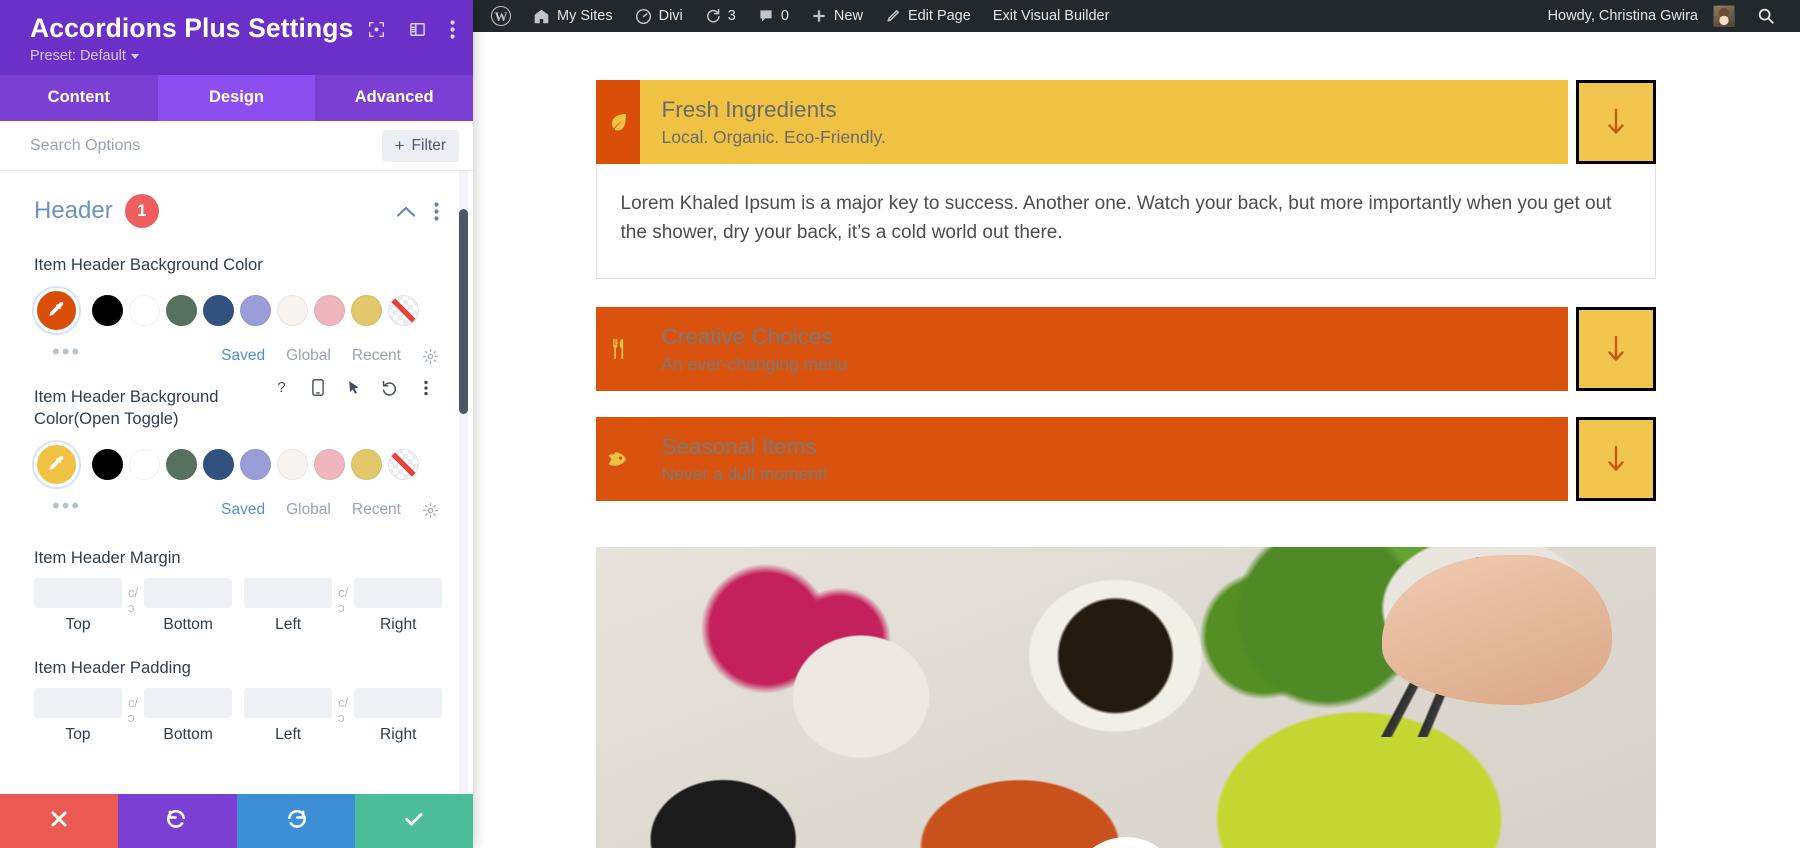 This screenshot has width=1800, height=848. Describe the element at coordinates (398, 593) in the screenshot. I see `margin-right-input` at that location.